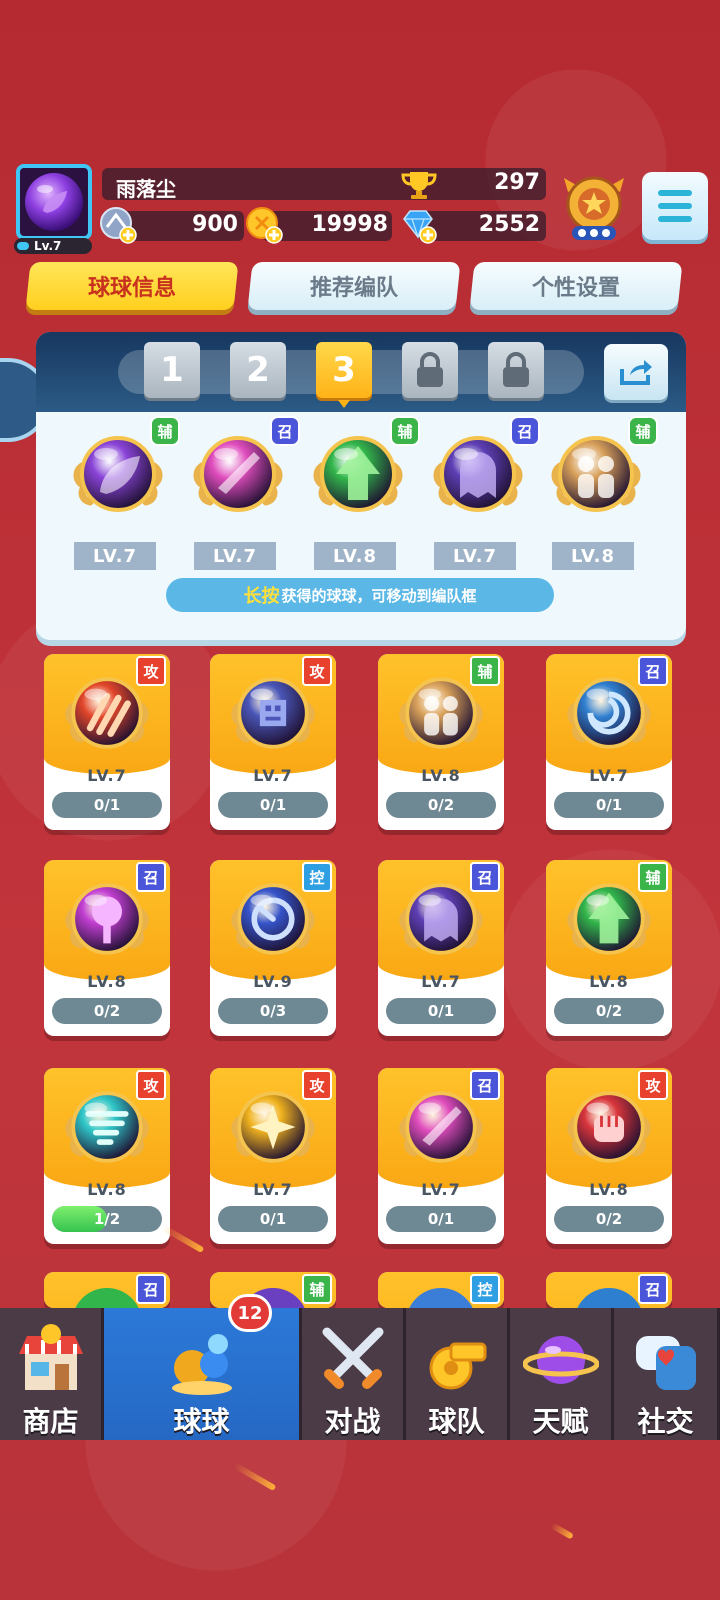 The width and height of the screenshot is (720, 1600). I want to click on balls-icon, so click(201, 1364).